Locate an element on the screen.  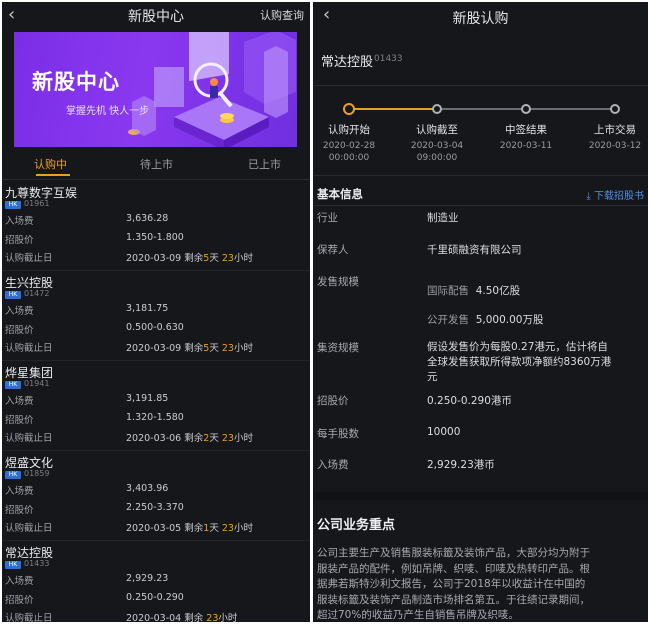
fee-value: 3,191.85 is located at coordinates (147, 398).